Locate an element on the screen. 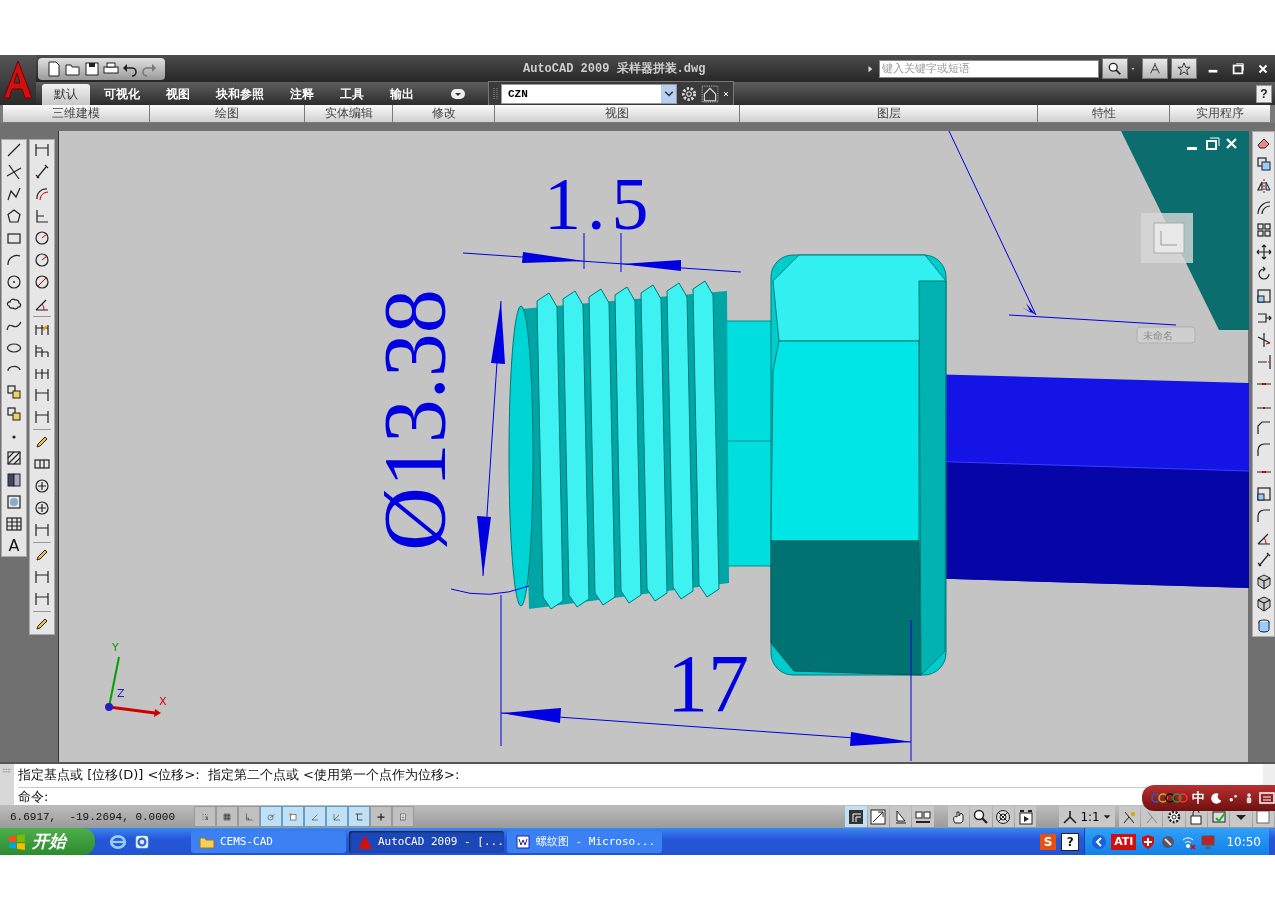 The height and width of the screenshot is (902, 1275). copy-icon is located at coordinates (1263, 164).